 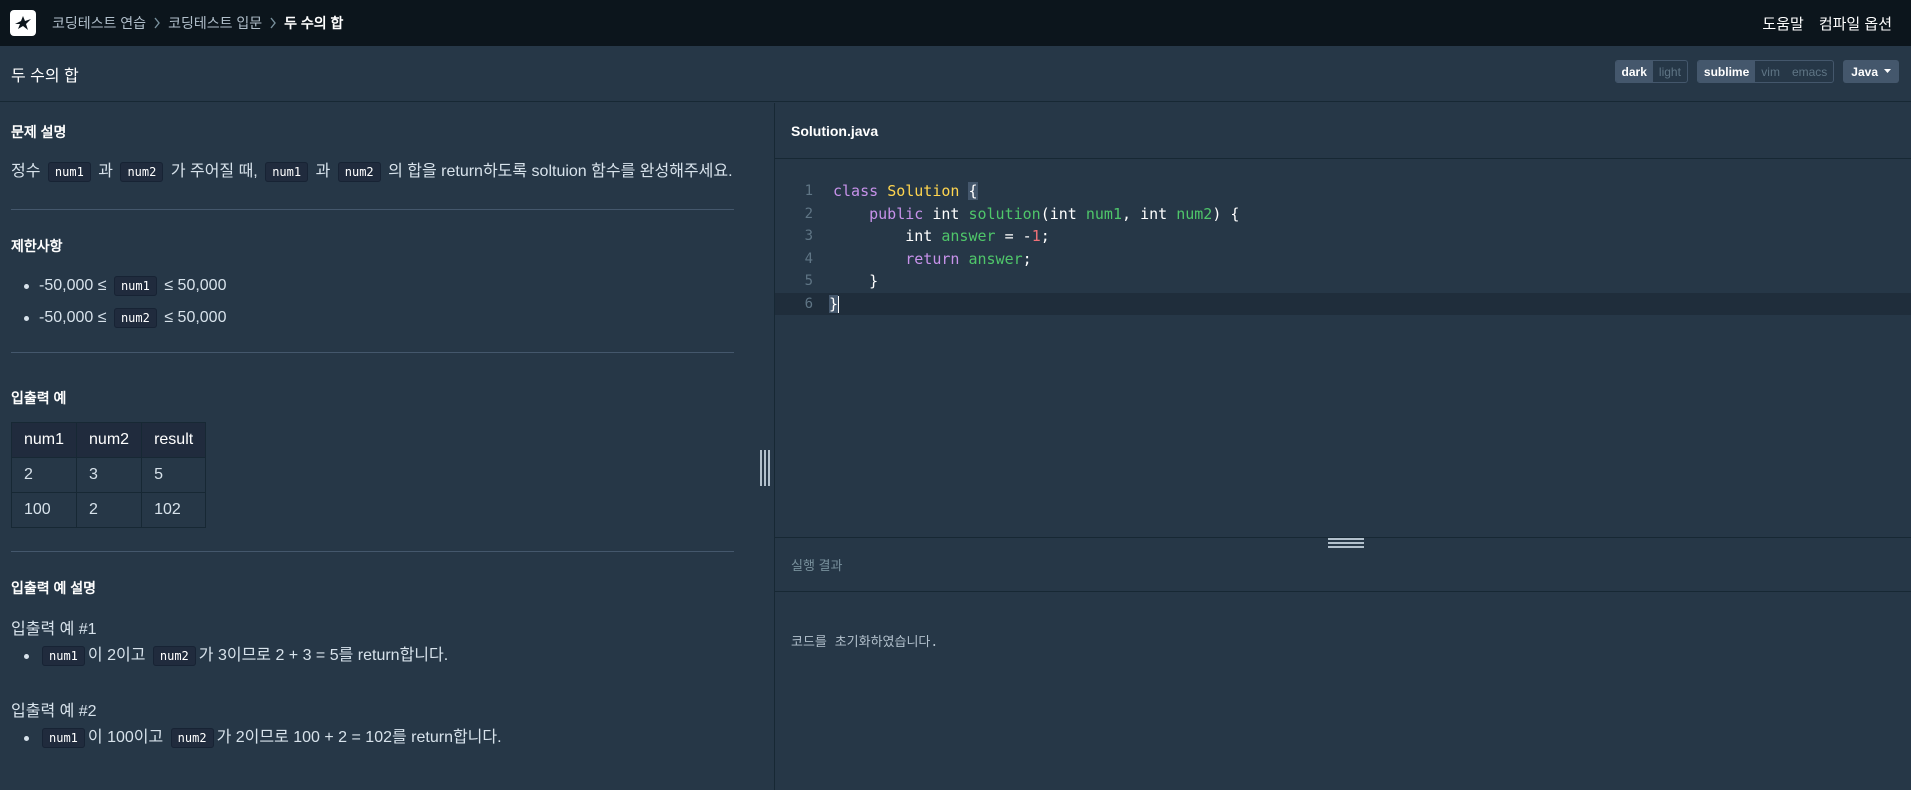 I want to click on table-cell: 102, so click(x=174, y=510).